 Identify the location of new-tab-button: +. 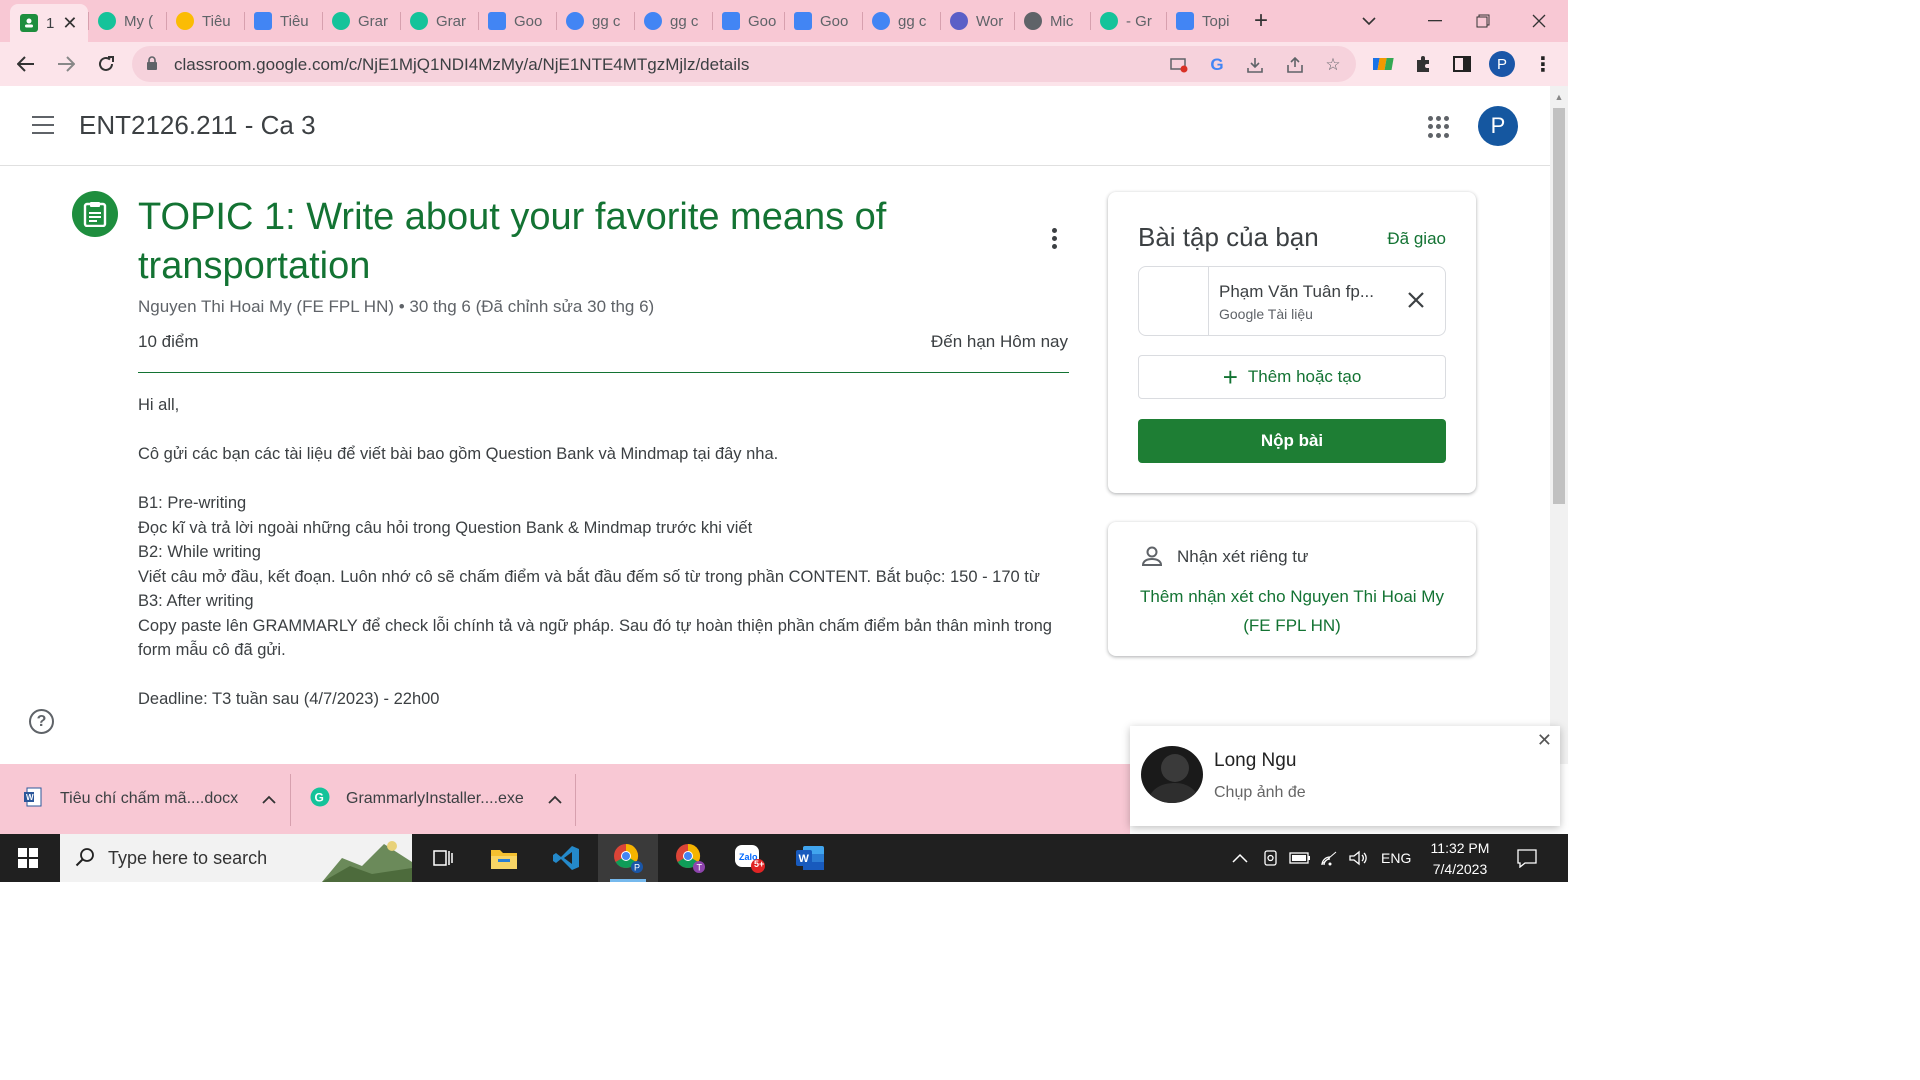
(1265, 21).